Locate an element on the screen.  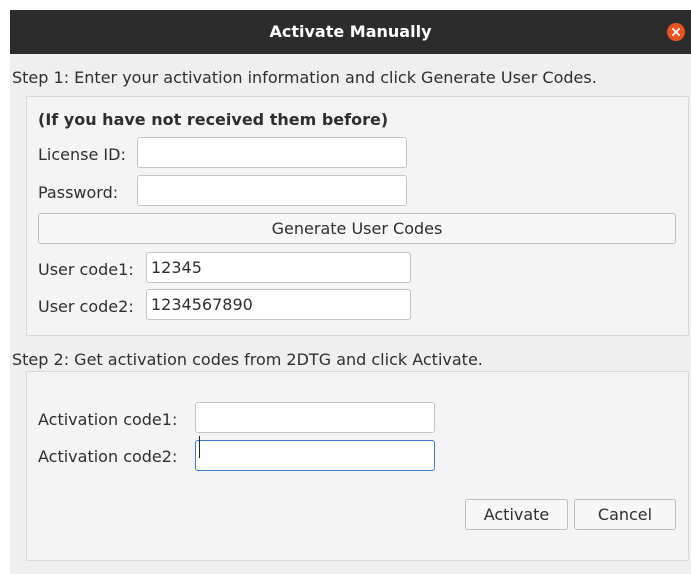
window-title: Activate Manually is located at coordinates (350, 31).